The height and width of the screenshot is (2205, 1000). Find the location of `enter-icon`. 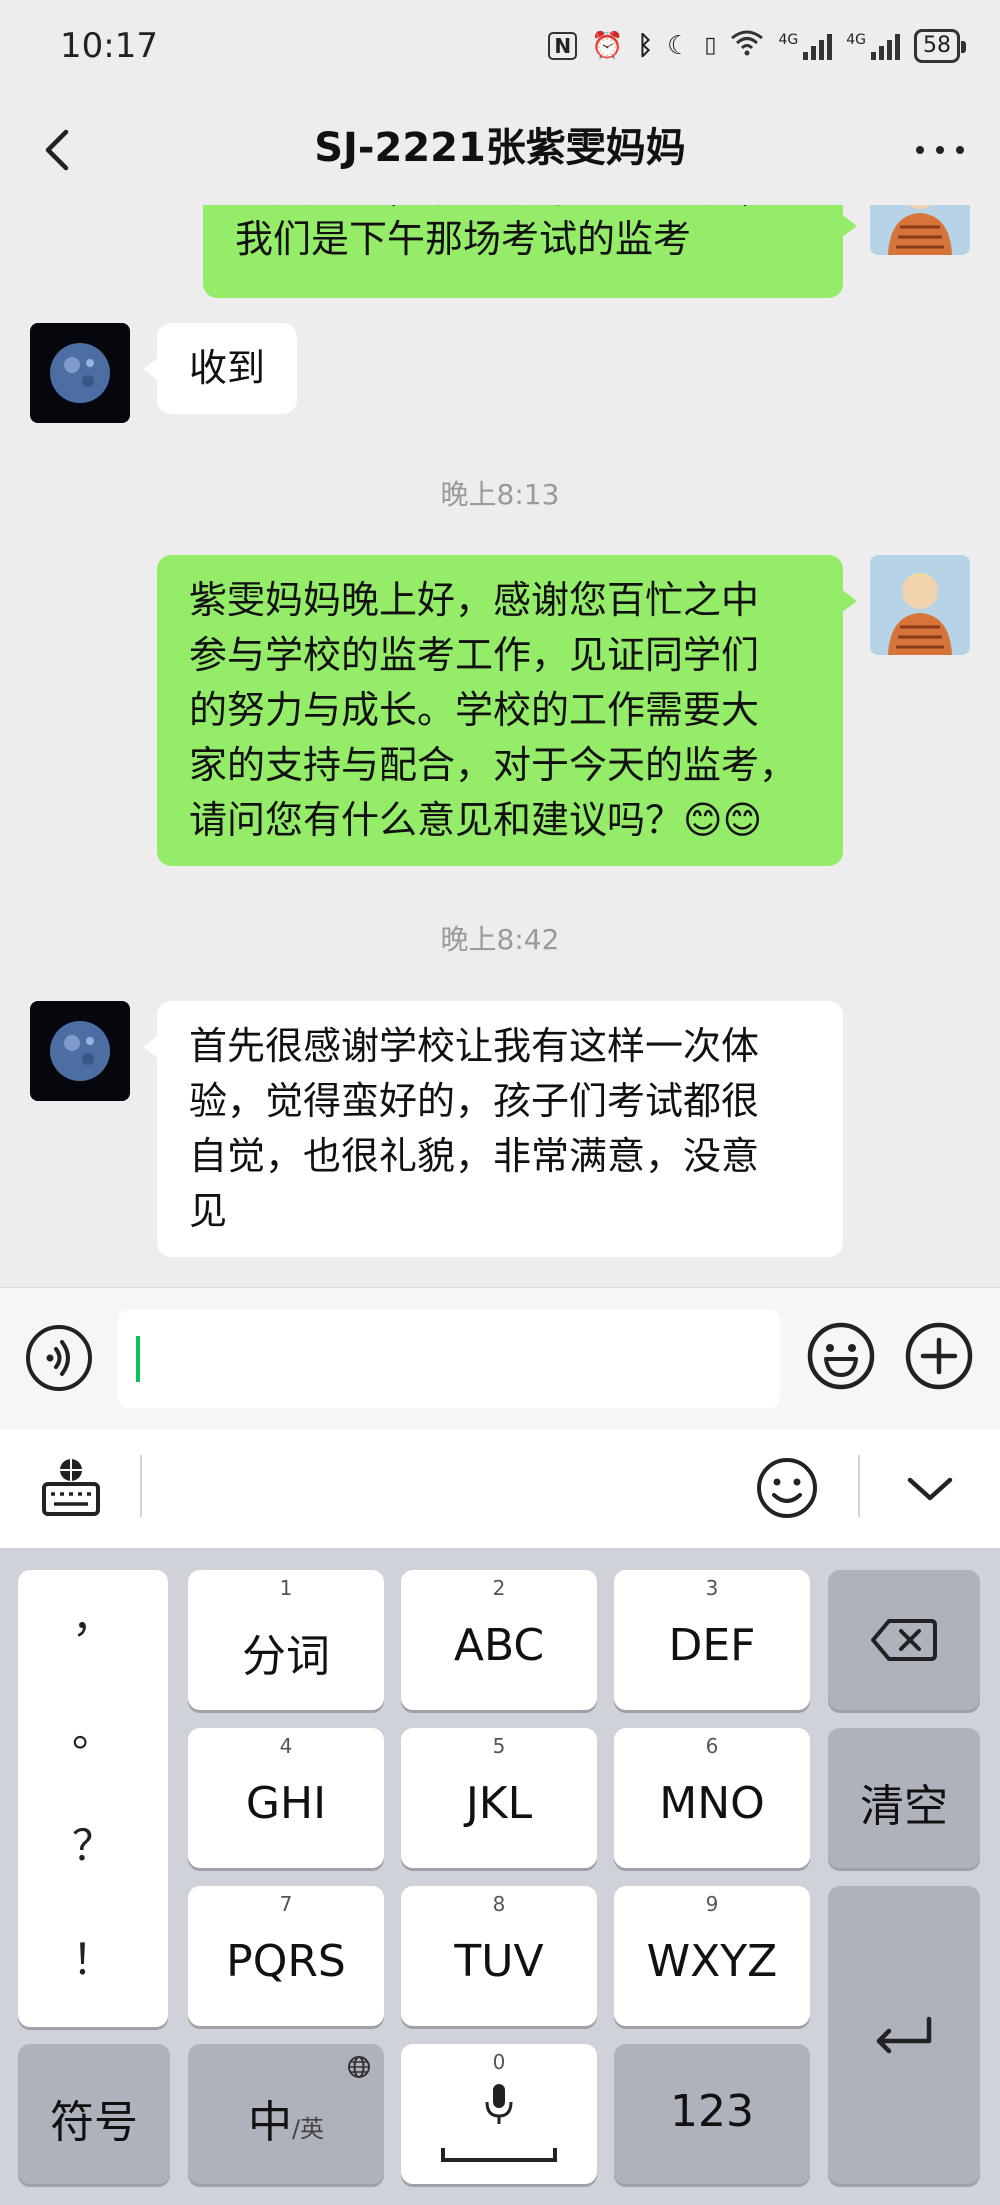

enter-icon is located at coordinates (904, 2035).